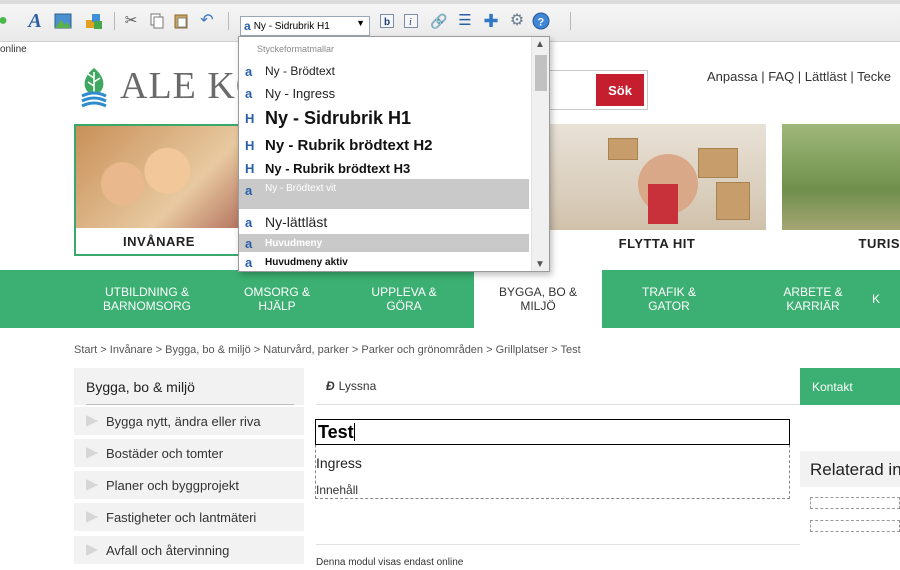 The height and width of the screenshot is (570, 900). Describe the element at coordinates (384, 262) in the screenshot. I see `style-option: a Huvudmeny aktiv` at that location.